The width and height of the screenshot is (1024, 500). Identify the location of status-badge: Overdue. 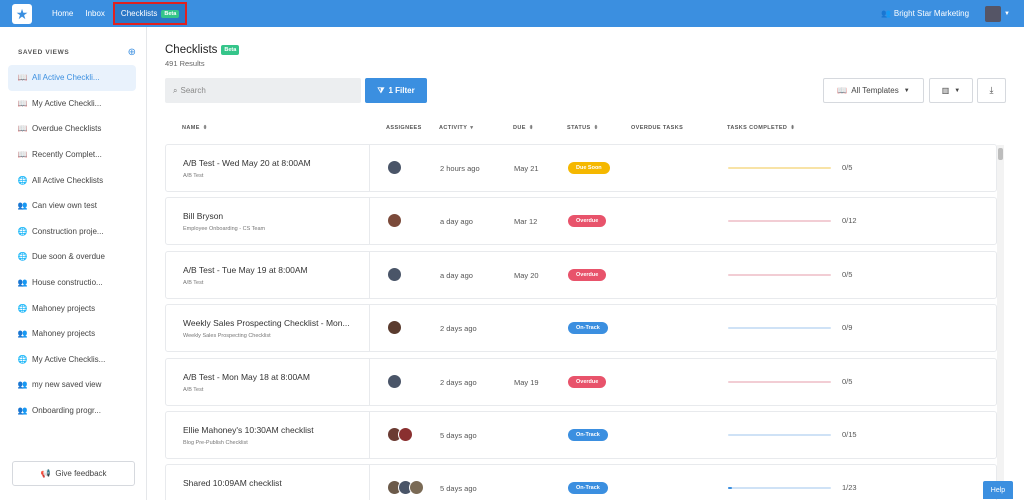
(587, 221).